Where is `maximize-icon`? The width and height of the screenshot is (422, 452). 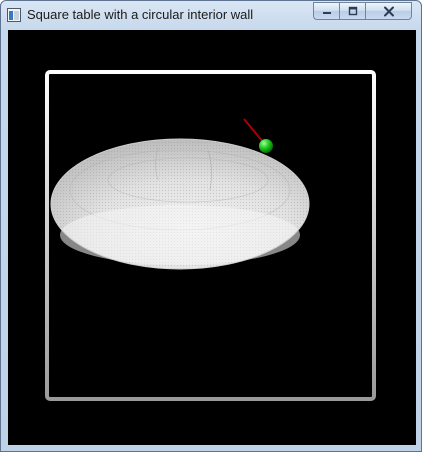 maximize-icon is located at coordinates (352, 11).